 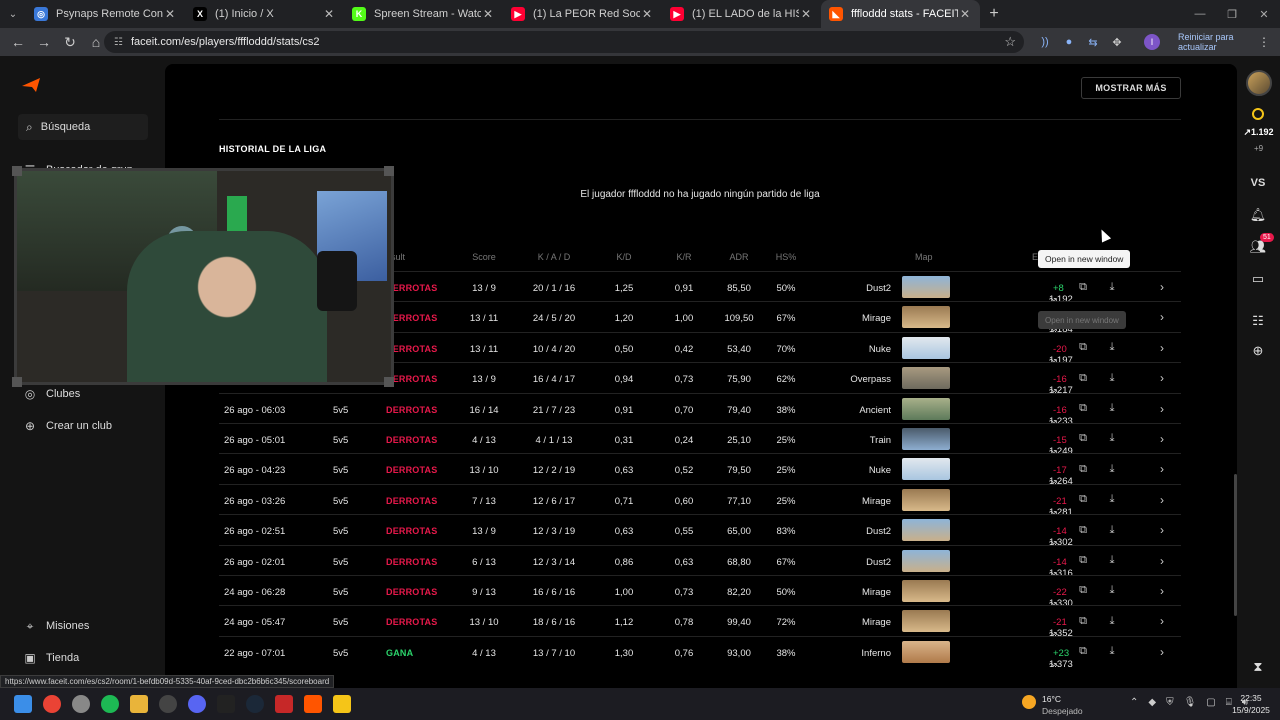 I want to click on mm-app-icon, so click(x=226, y=704).